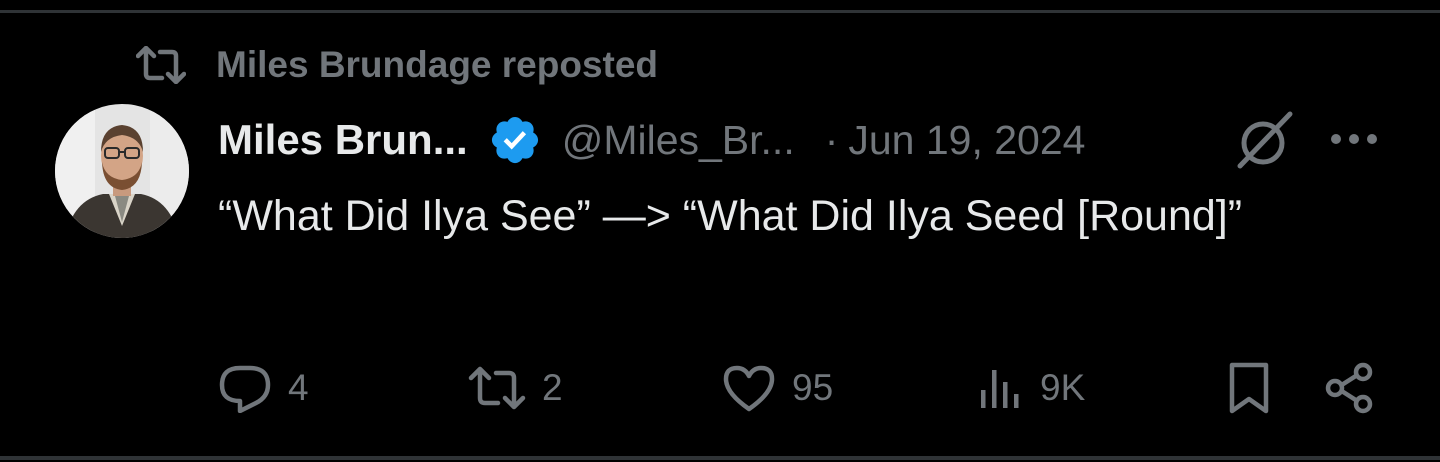  Describe the element at coordinates (298, 387) in the screenshot. I see `reply-count: 4` at that location.